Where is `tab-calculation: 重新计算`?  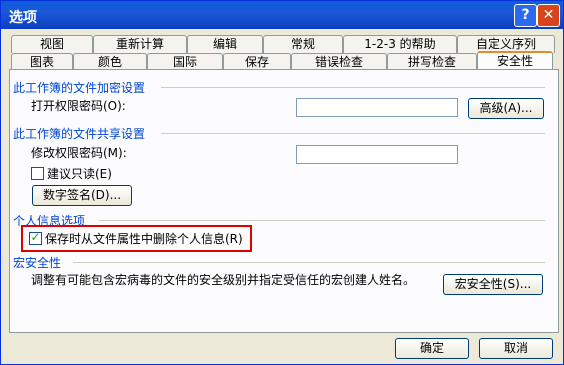 tab-calculation: 重新计算 is located at coordinates (140, 44).